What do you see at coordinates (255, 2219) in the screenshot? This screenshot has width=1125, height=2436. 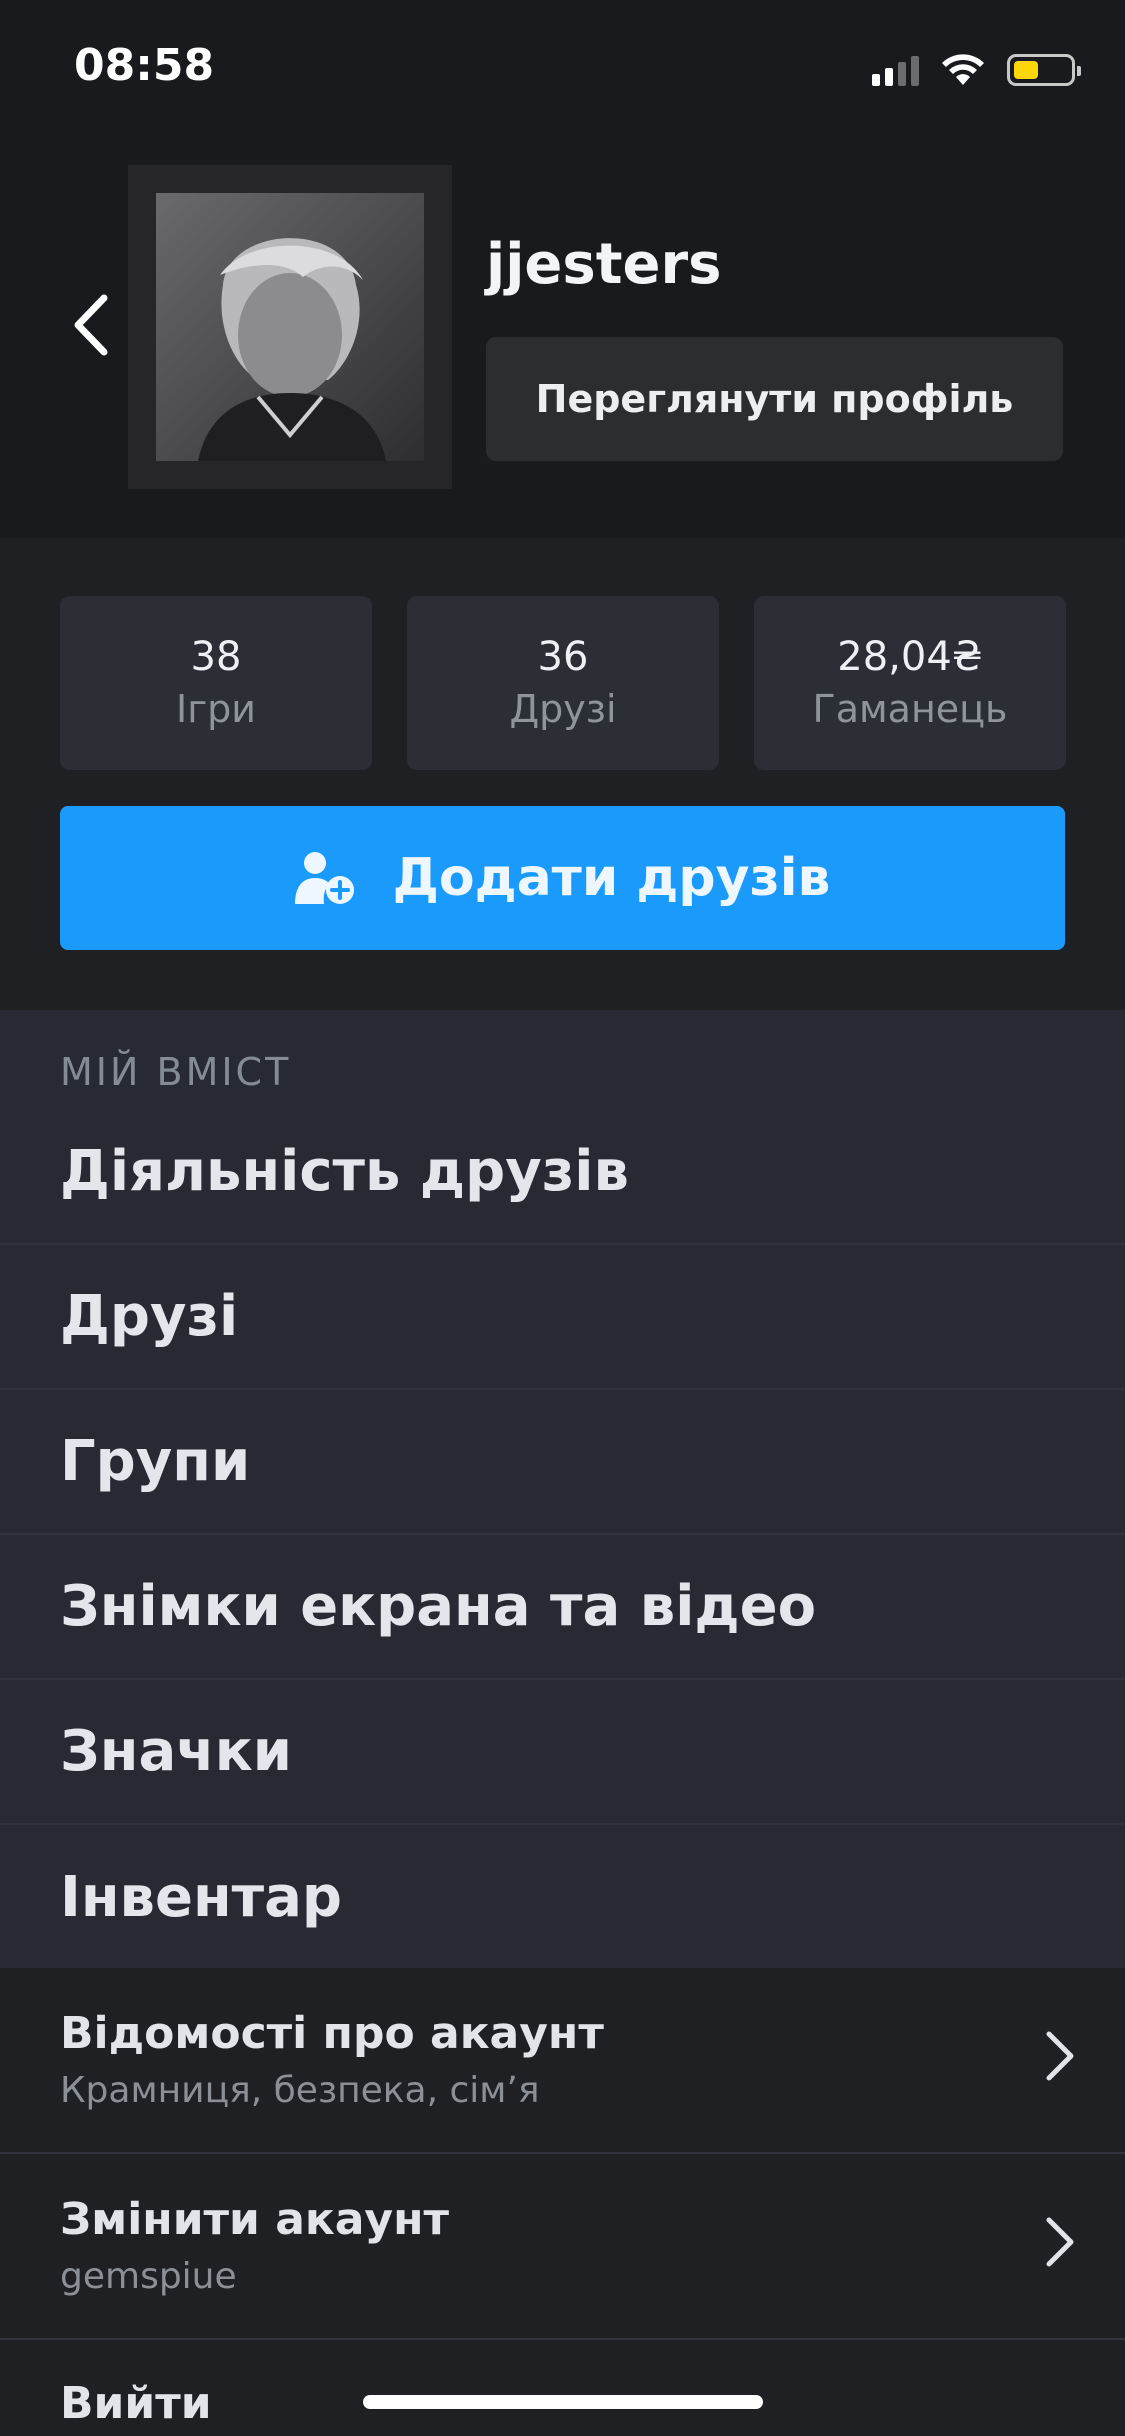 I see `switch-account-title: Змінити акаунт` at bounding box center [255, 2219].